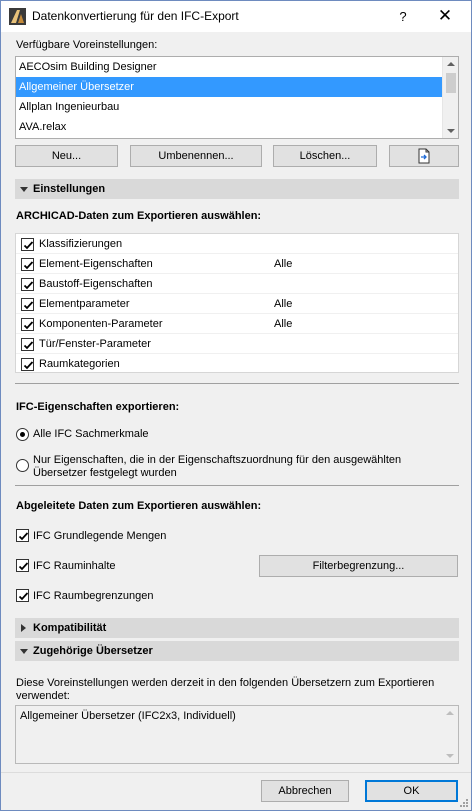  I want to click on preset-item: AVA.relax, so click(229, 127).